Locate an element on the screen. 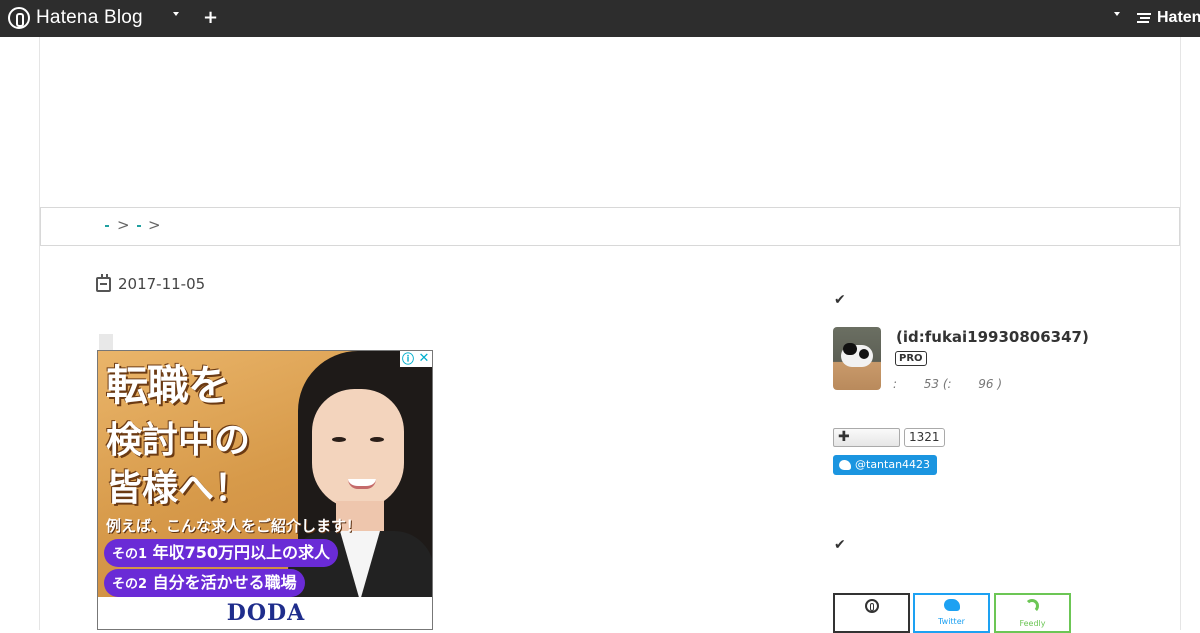  entry-date: 2017-11-05 is located at coordinates (151, 283).